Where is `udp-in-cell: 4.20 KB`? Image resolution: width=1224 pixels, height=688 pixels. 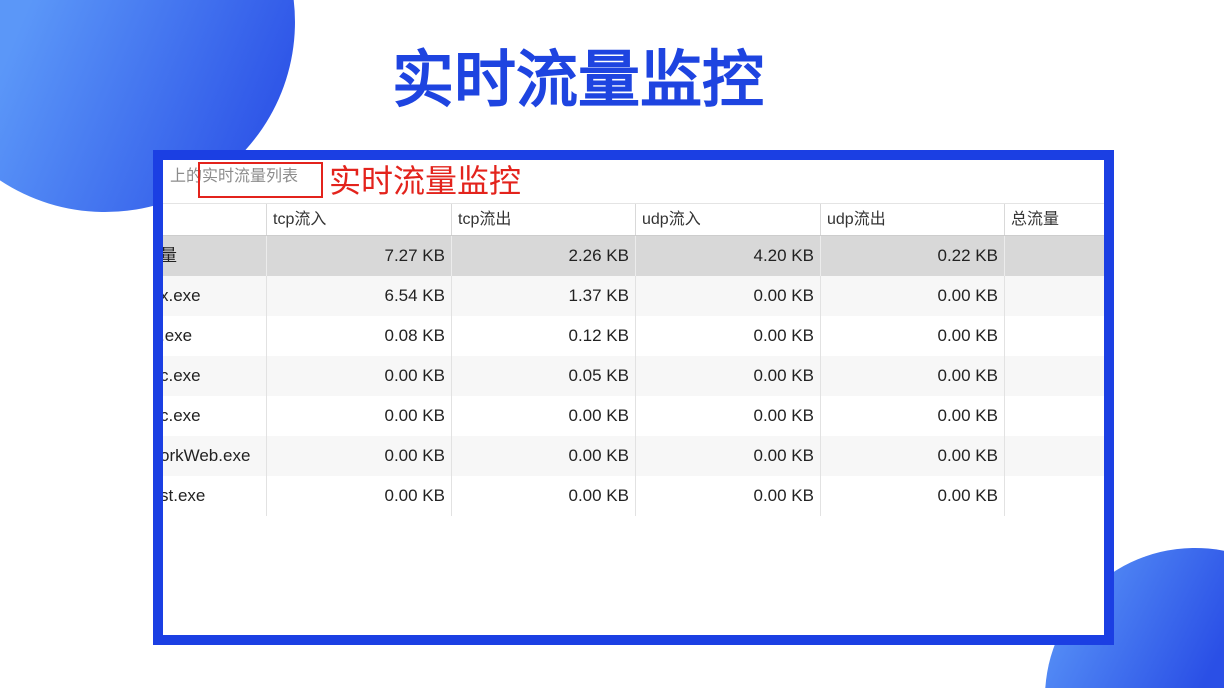
udp-in-cell: 4.20 KB is located at coordinates (728, 256).